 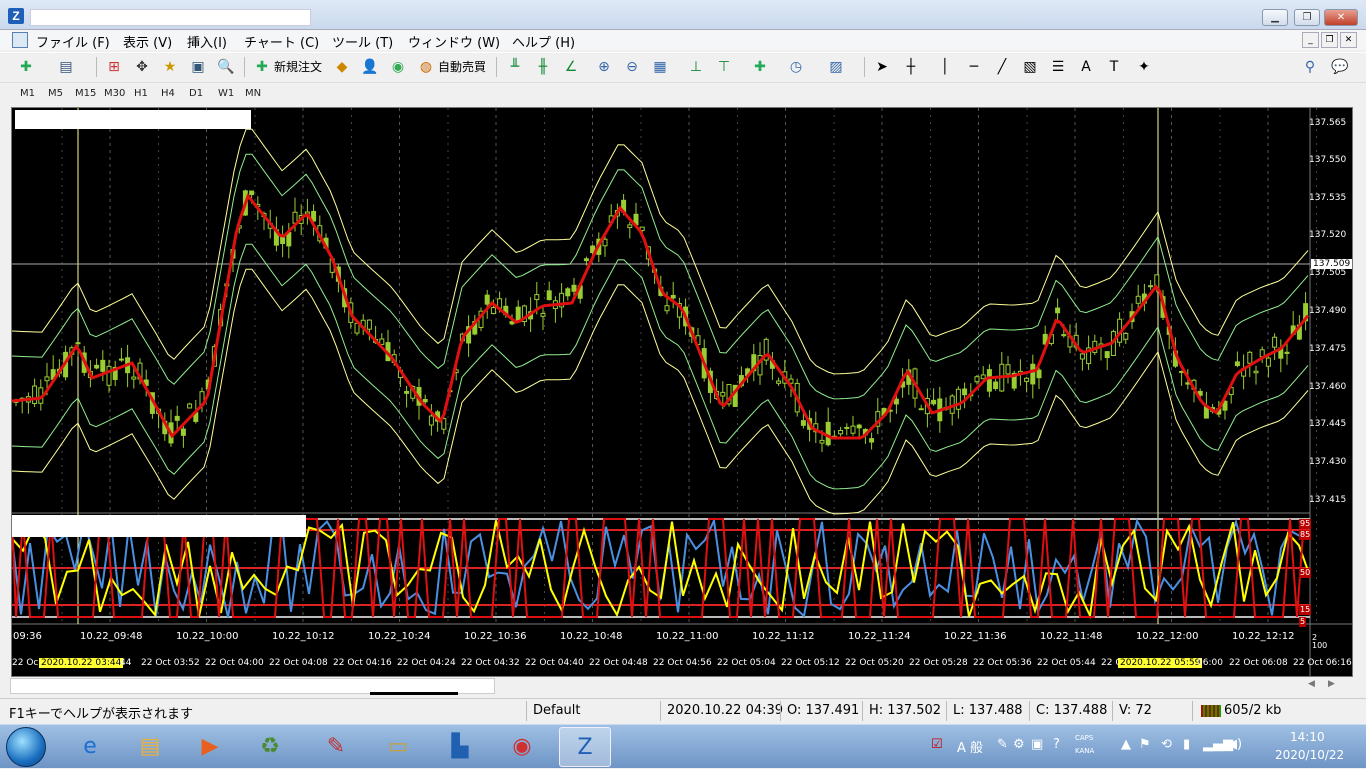 What do you see at coordinates (298, 66) in the screenshot?
I see `new-order-button: 新規注文` at bounding box center [298, 66].